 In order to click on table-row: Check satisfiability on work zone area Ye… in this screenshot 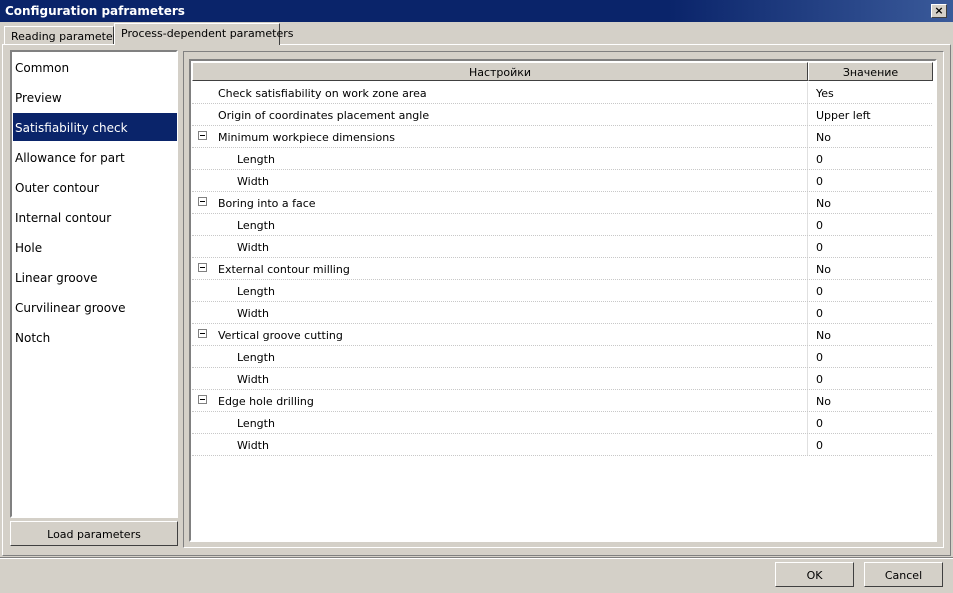, I will do `click(562, 93)`.